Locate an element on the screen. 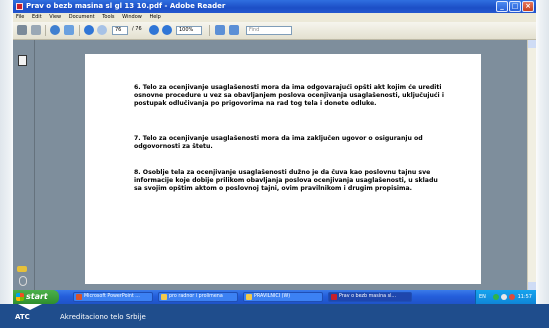 The width and height of the screenshot is (549, 328). language-indicator: EN is located at coordinates (482, 297).